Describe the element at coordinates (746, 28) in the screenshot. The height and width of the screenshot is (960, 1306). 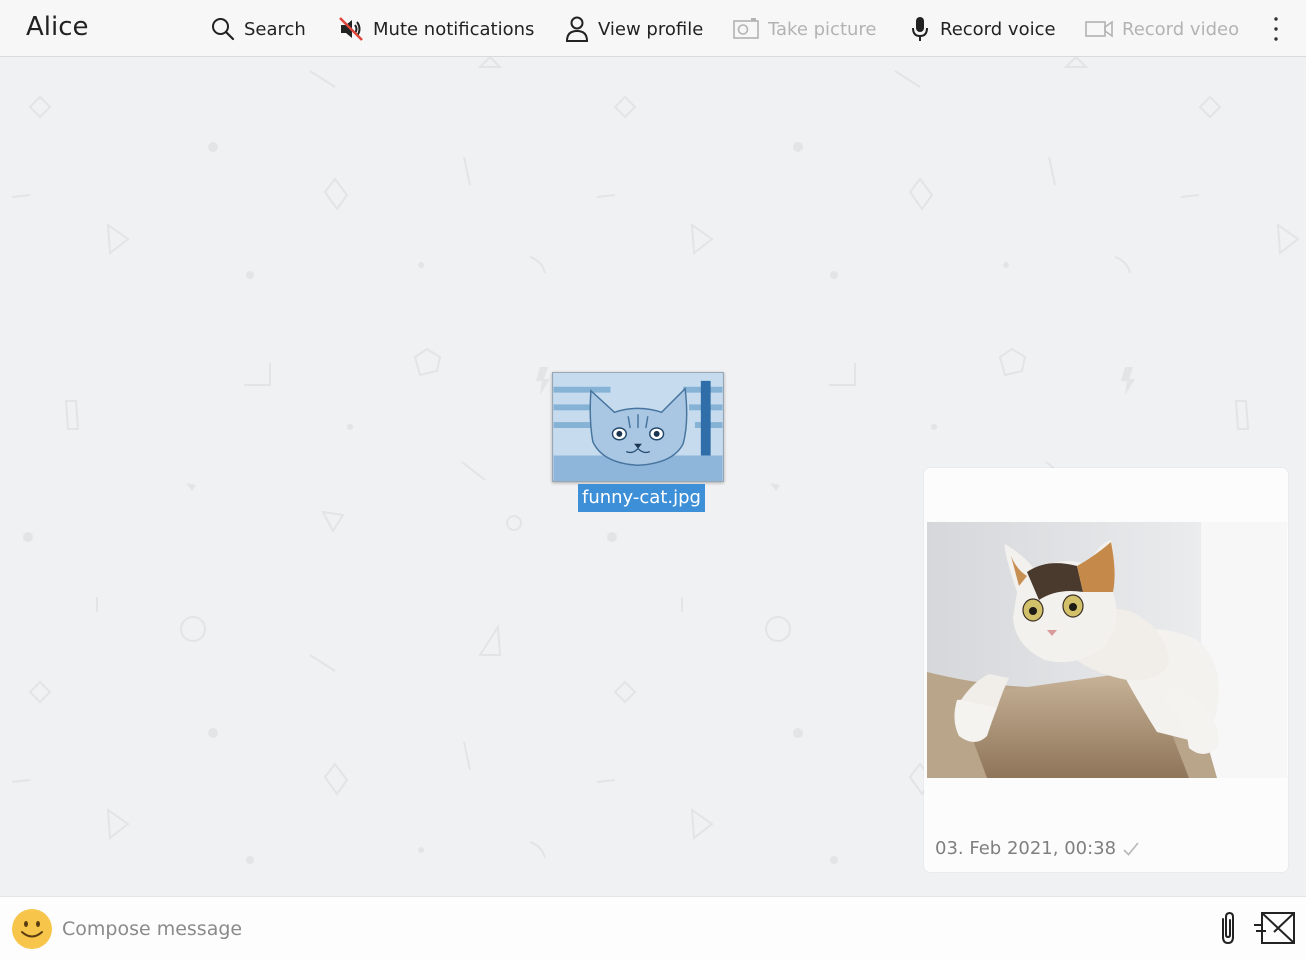
I see `camera-icon` at that location.